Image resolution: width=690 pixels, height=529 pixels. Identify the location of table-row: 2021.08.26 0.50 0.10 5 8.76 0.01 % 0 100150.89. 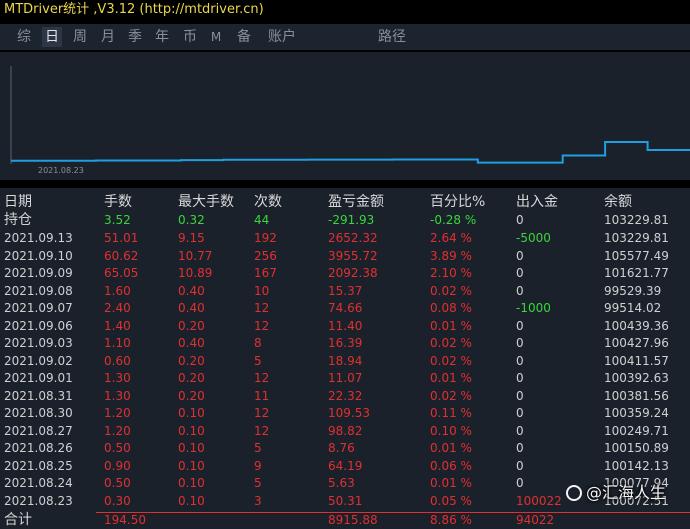
(345, 448).